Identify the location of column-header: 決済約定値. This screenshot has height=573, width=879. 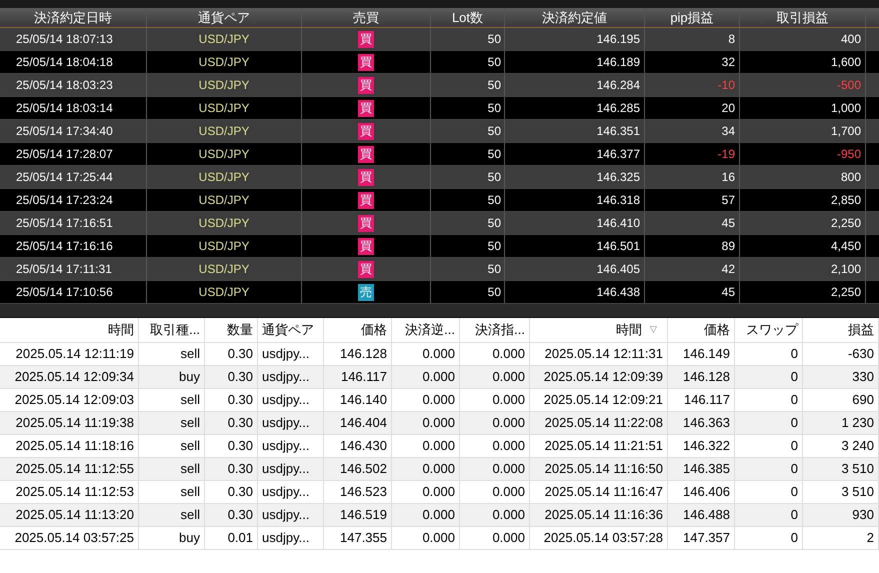
(575, 17).